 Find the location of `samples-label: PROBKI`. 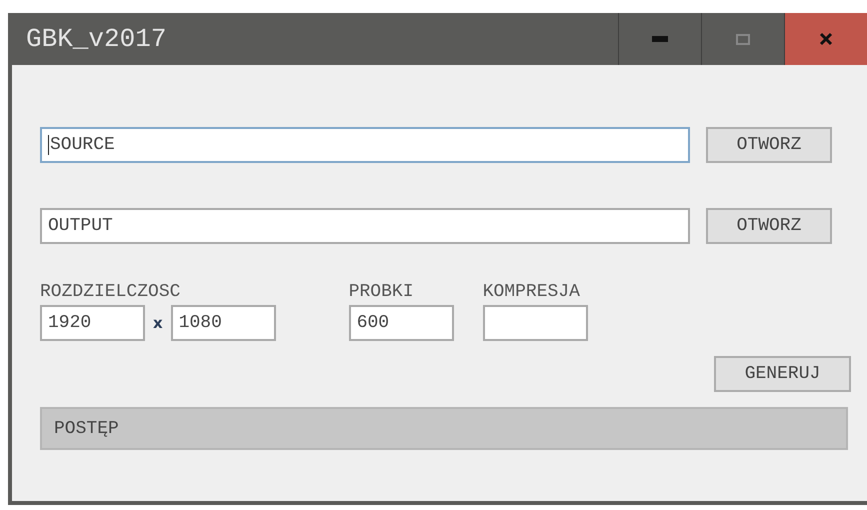

samples-label: PROBKI is located at coordinates (381, 292).